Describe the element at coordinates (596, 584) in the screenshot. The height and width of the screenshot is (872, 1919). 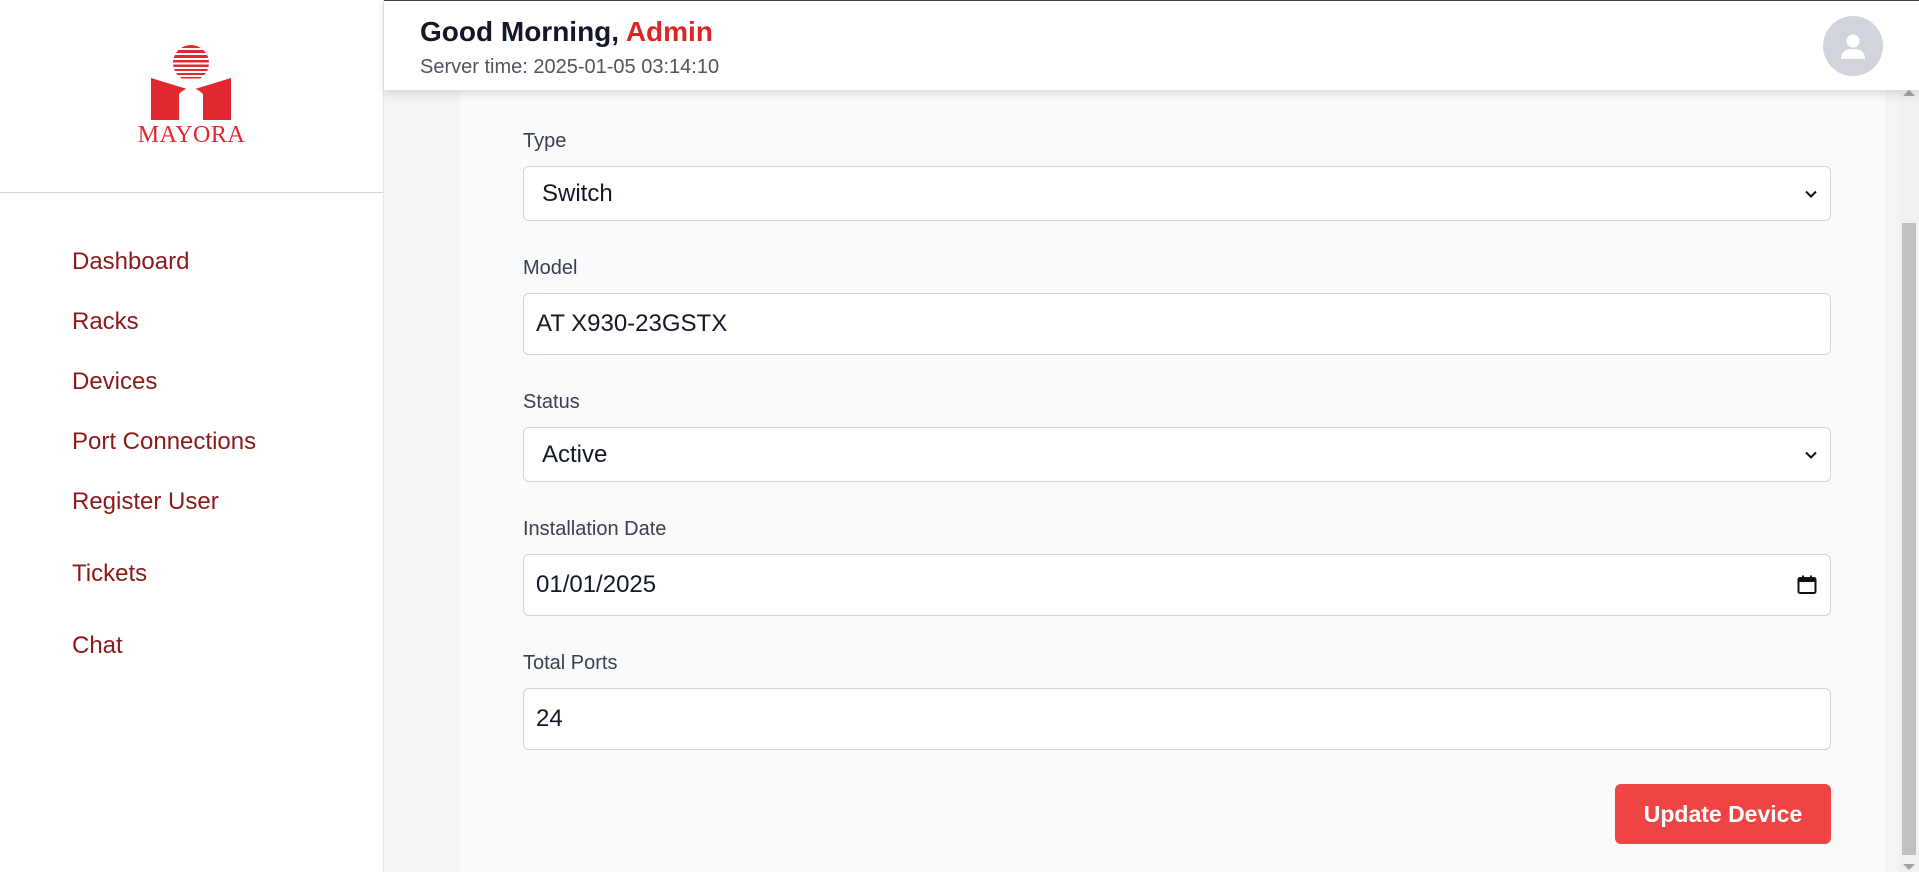
I see `installation-date-value: 01/01/2025` at that location.